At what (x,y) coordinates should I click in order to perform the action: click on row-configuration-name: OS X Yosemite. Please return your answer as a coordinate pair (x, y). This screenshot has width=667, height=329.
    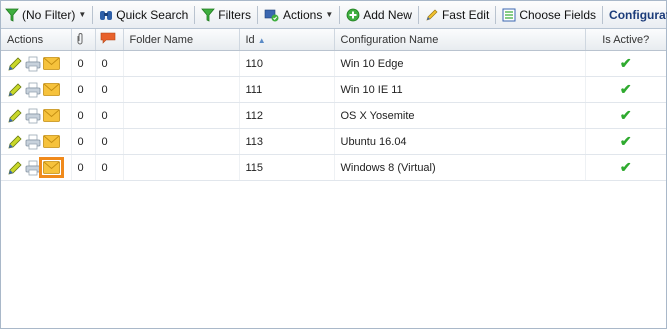
    Looking at the image, I should click on (460, 115).